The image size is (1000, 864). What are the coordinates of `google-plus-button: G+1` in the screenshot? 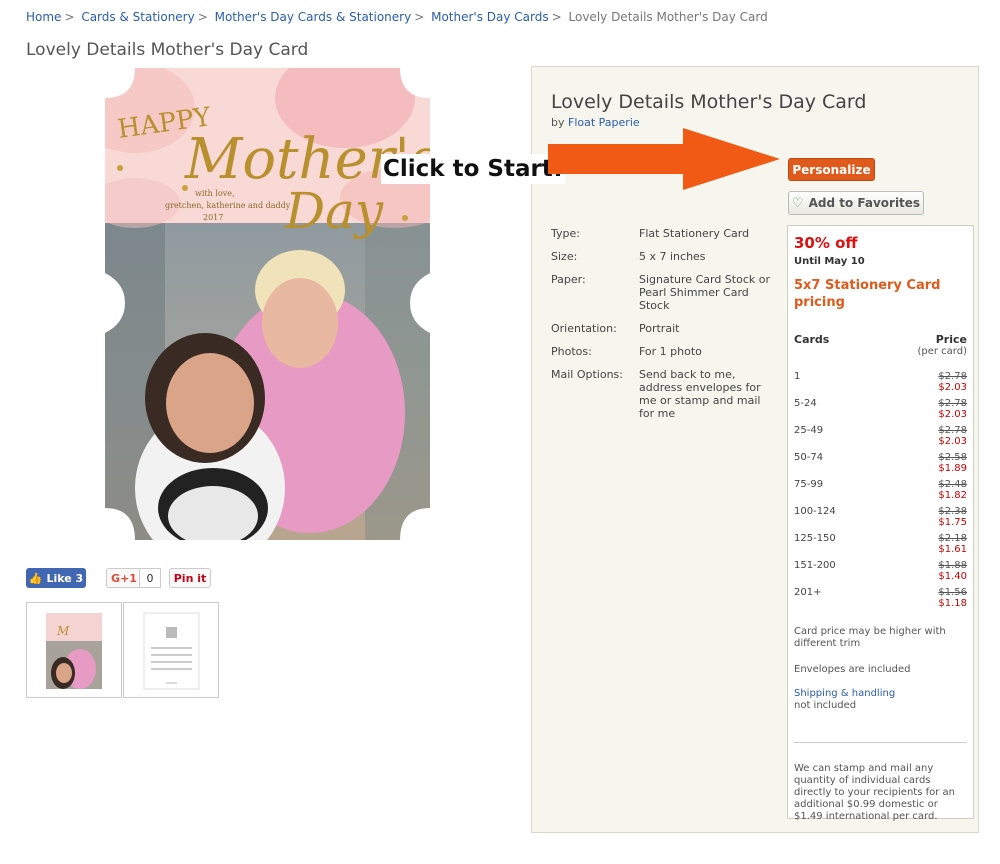 It's located at (124, 578).